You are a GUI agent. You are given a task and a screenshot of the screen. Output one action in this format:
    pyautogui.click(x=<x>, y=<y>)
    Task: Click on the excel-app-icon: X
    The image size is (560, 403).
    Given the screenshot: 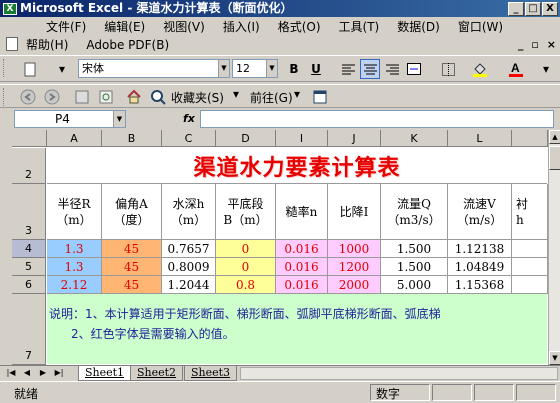 What is the action you would take?
    pyautogui.click(x=10, y=8)
    